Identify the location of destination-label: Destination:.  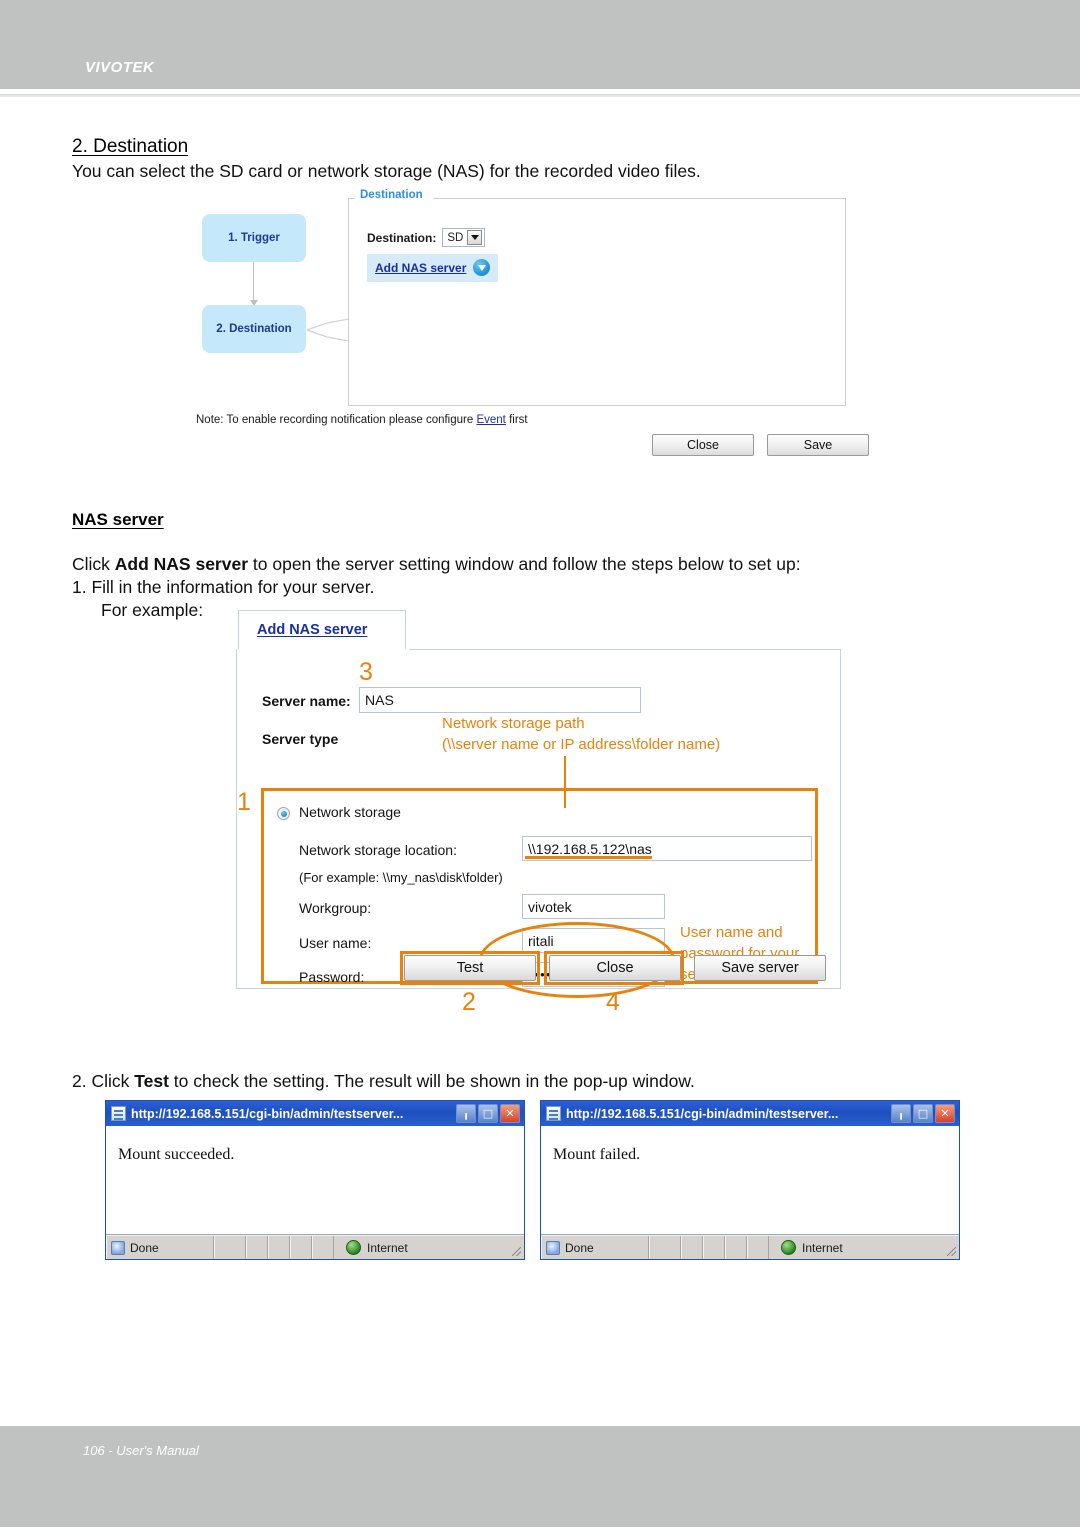
(402, 237).